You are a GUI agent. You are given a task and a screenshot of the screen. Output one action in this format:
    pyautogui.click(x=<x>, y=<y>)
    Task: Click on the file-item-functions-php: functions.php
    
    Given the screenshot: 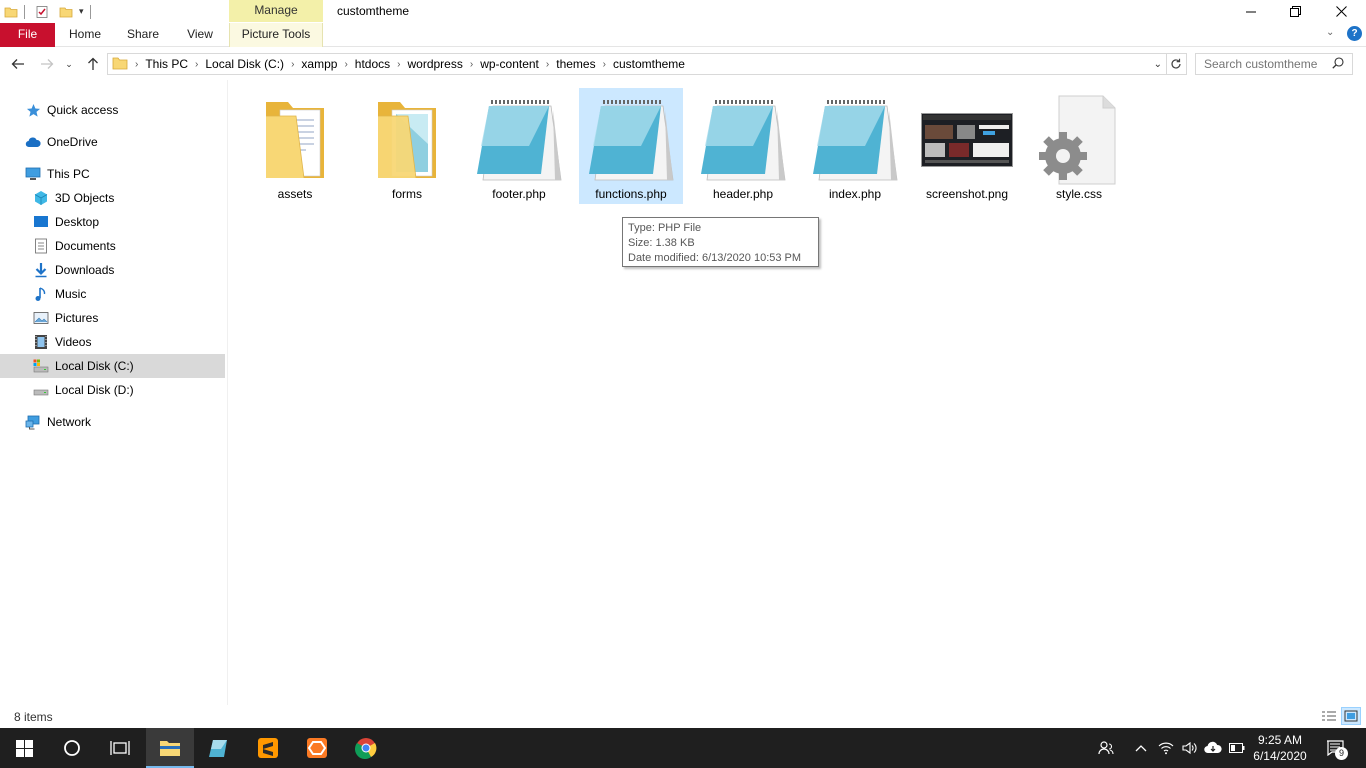 What is the action you would take?
    pyautogui.click(x=631, y=146)
    